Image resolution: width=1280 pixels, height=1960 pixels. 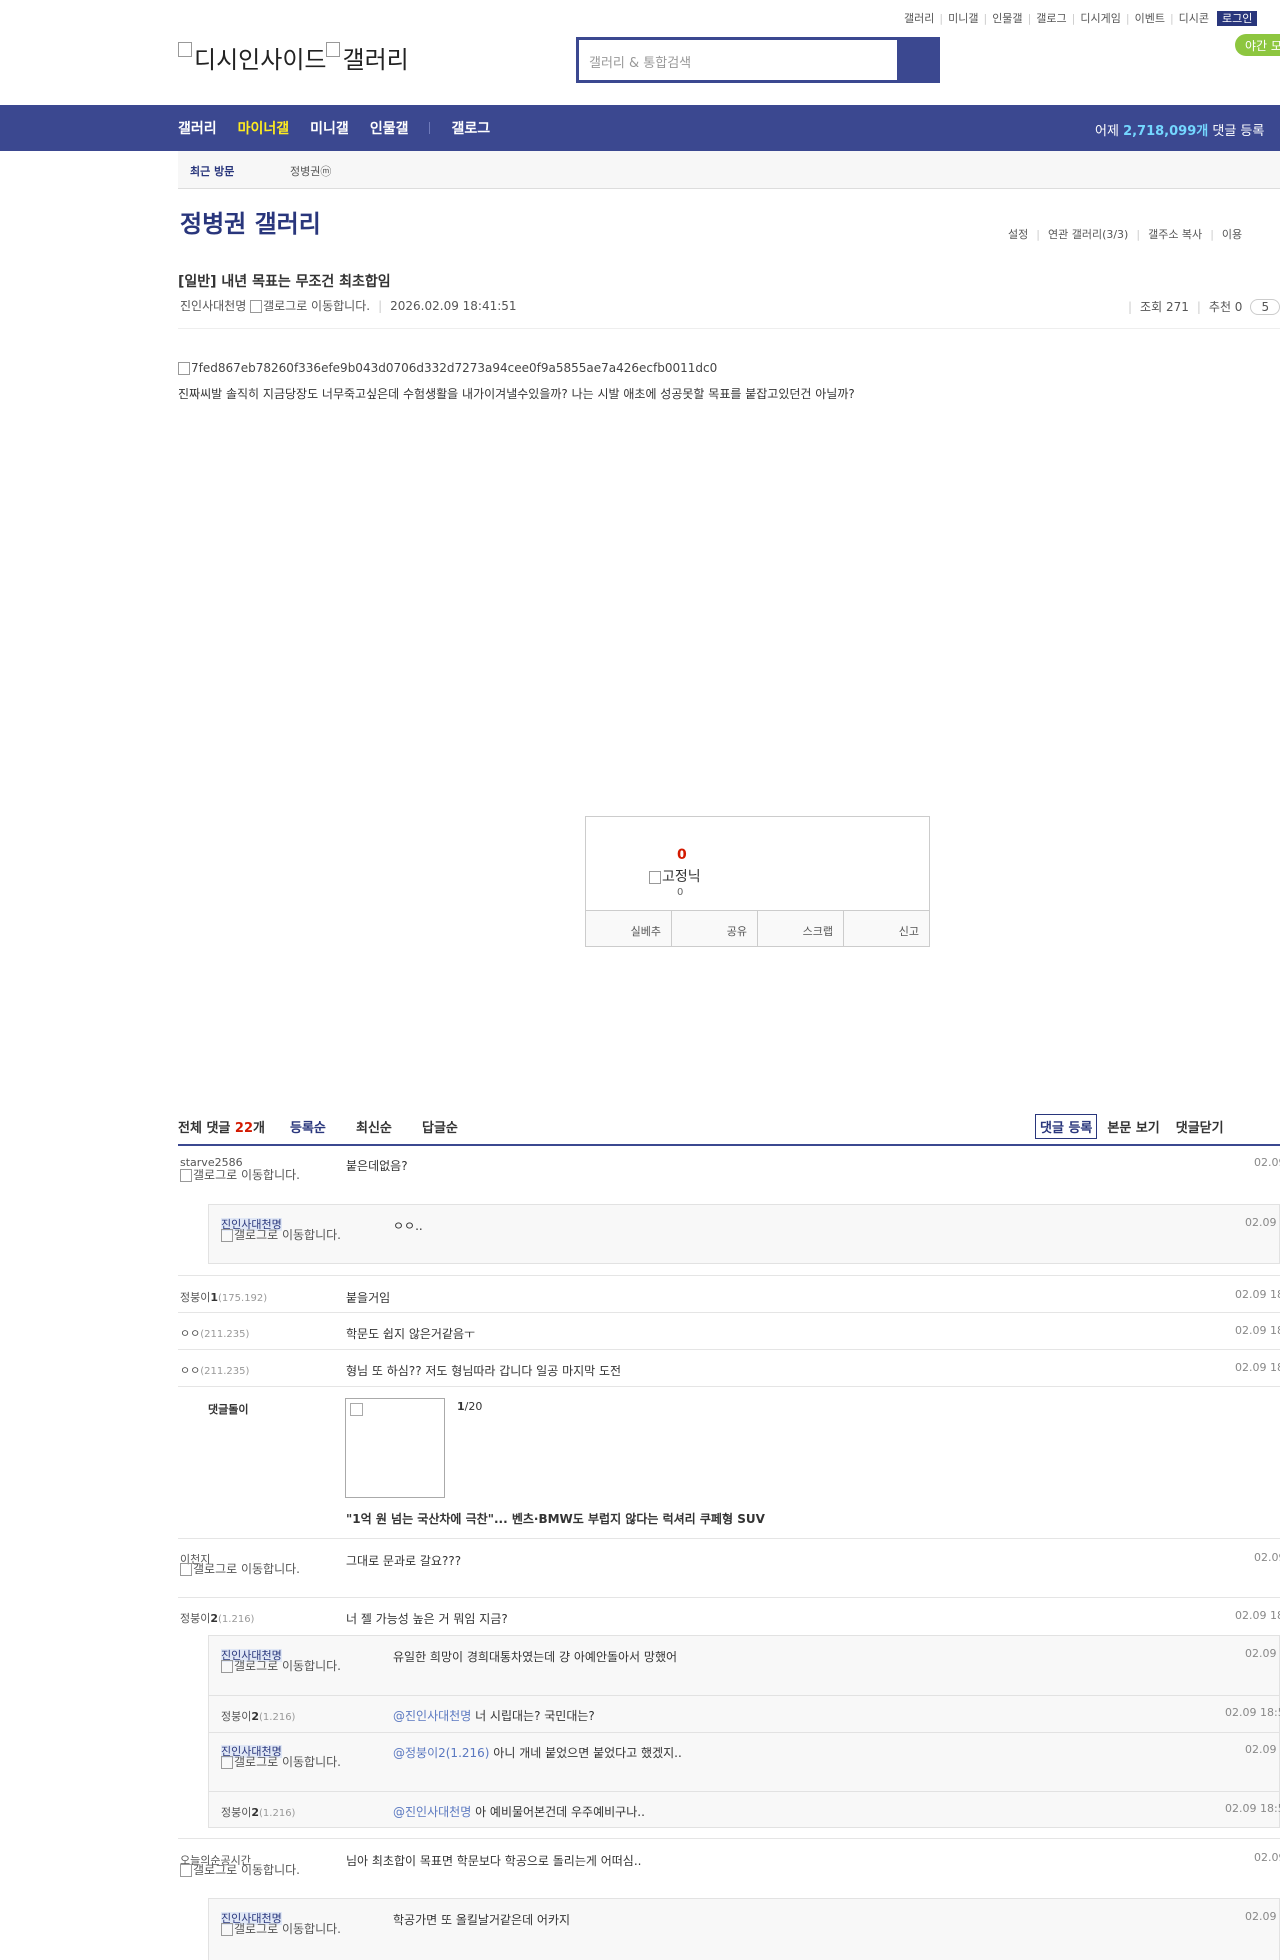 I want to click on view-count: 조회 271, so click(x=1164, y=307).